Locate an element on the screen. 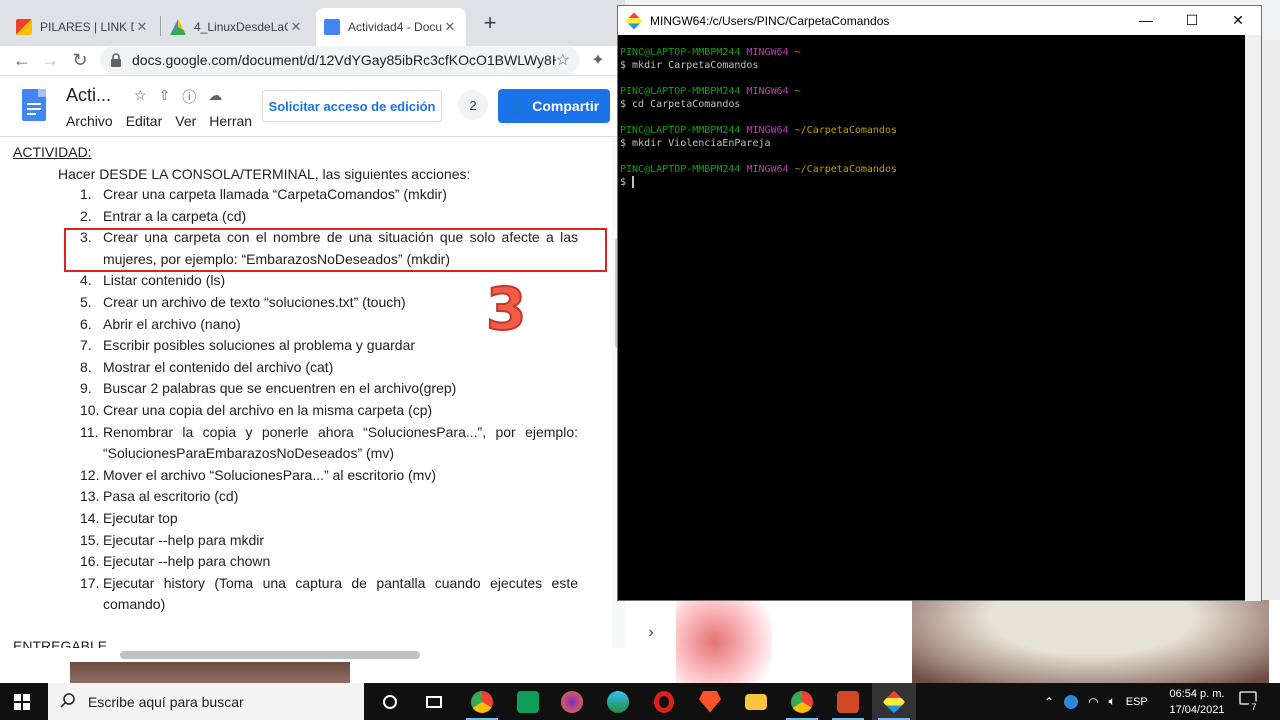 The width and height of the screenshot is (1280, 720). tab-pilares: PILARES | LINK DE ✕ is located at coordinates (83, 27).